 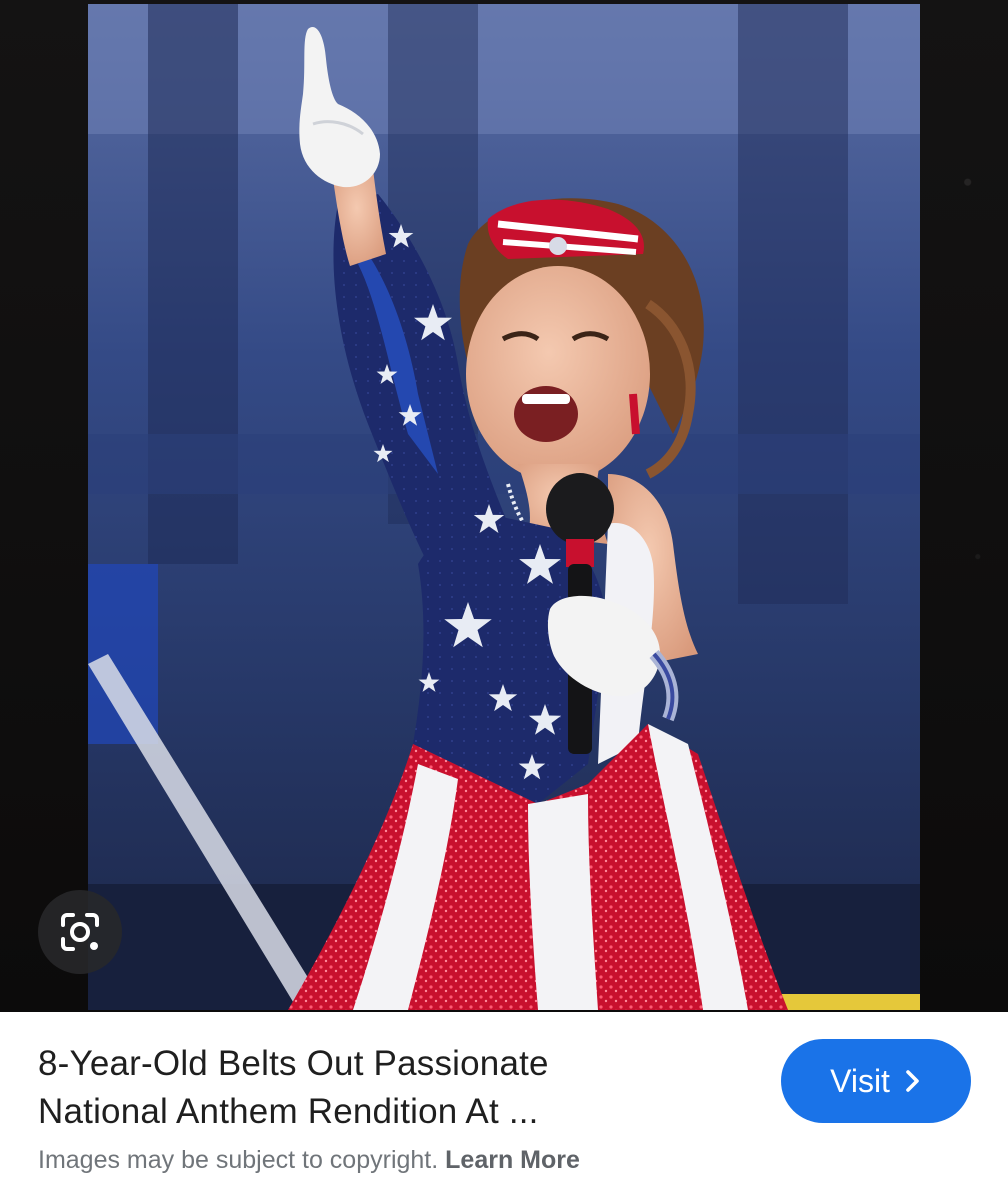 I want to click on lens-search-icon, so click(x=80, y=932).